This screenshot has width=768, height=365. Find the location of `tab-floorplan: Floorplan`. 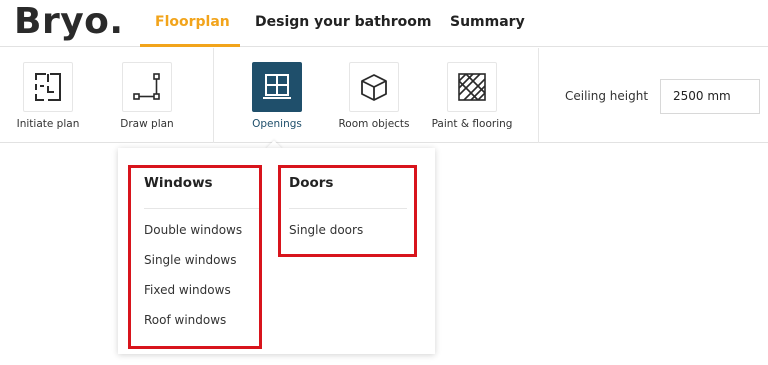

tab-floorplan: Floorplan is located at coordinates (192, 23).